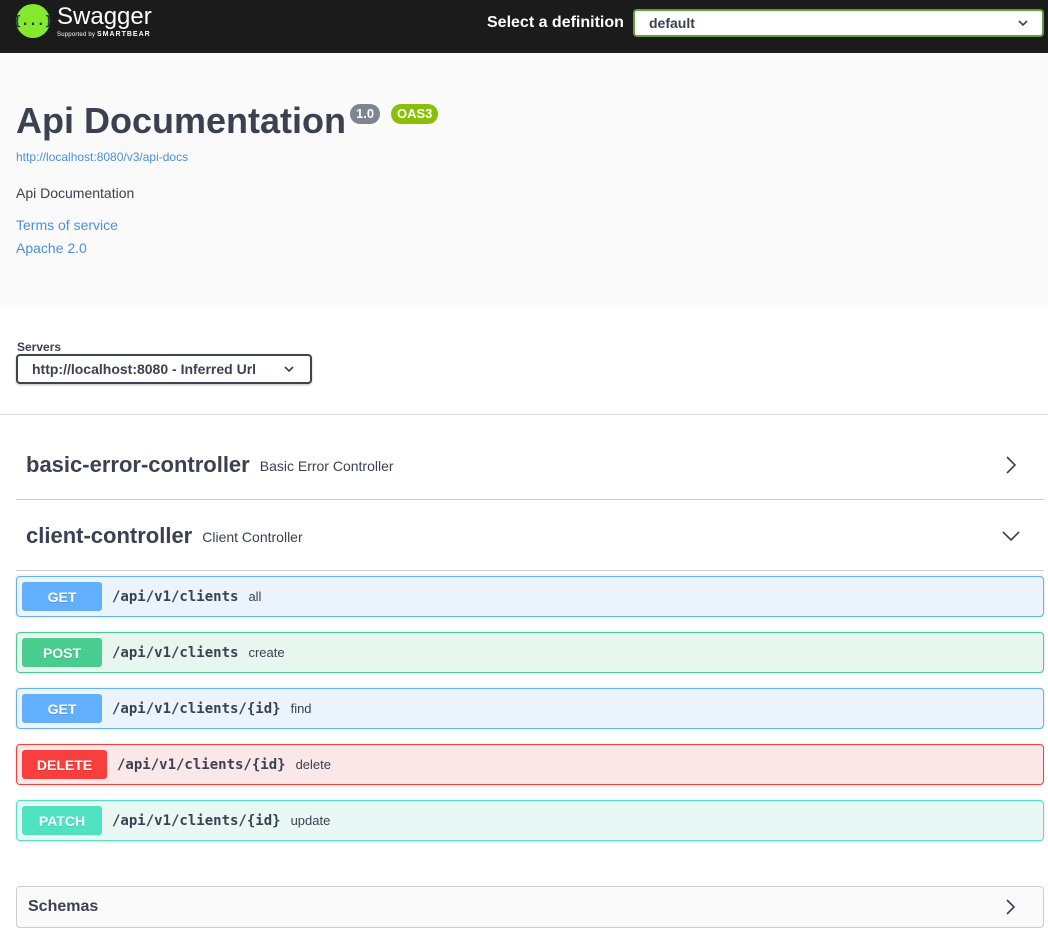 This screenshot has width=1048, height=934. What do you see at coordinates (138, 464) in the screenshot?
I see `tag-name: basic-error-controller` at bounding box center [138, 464].